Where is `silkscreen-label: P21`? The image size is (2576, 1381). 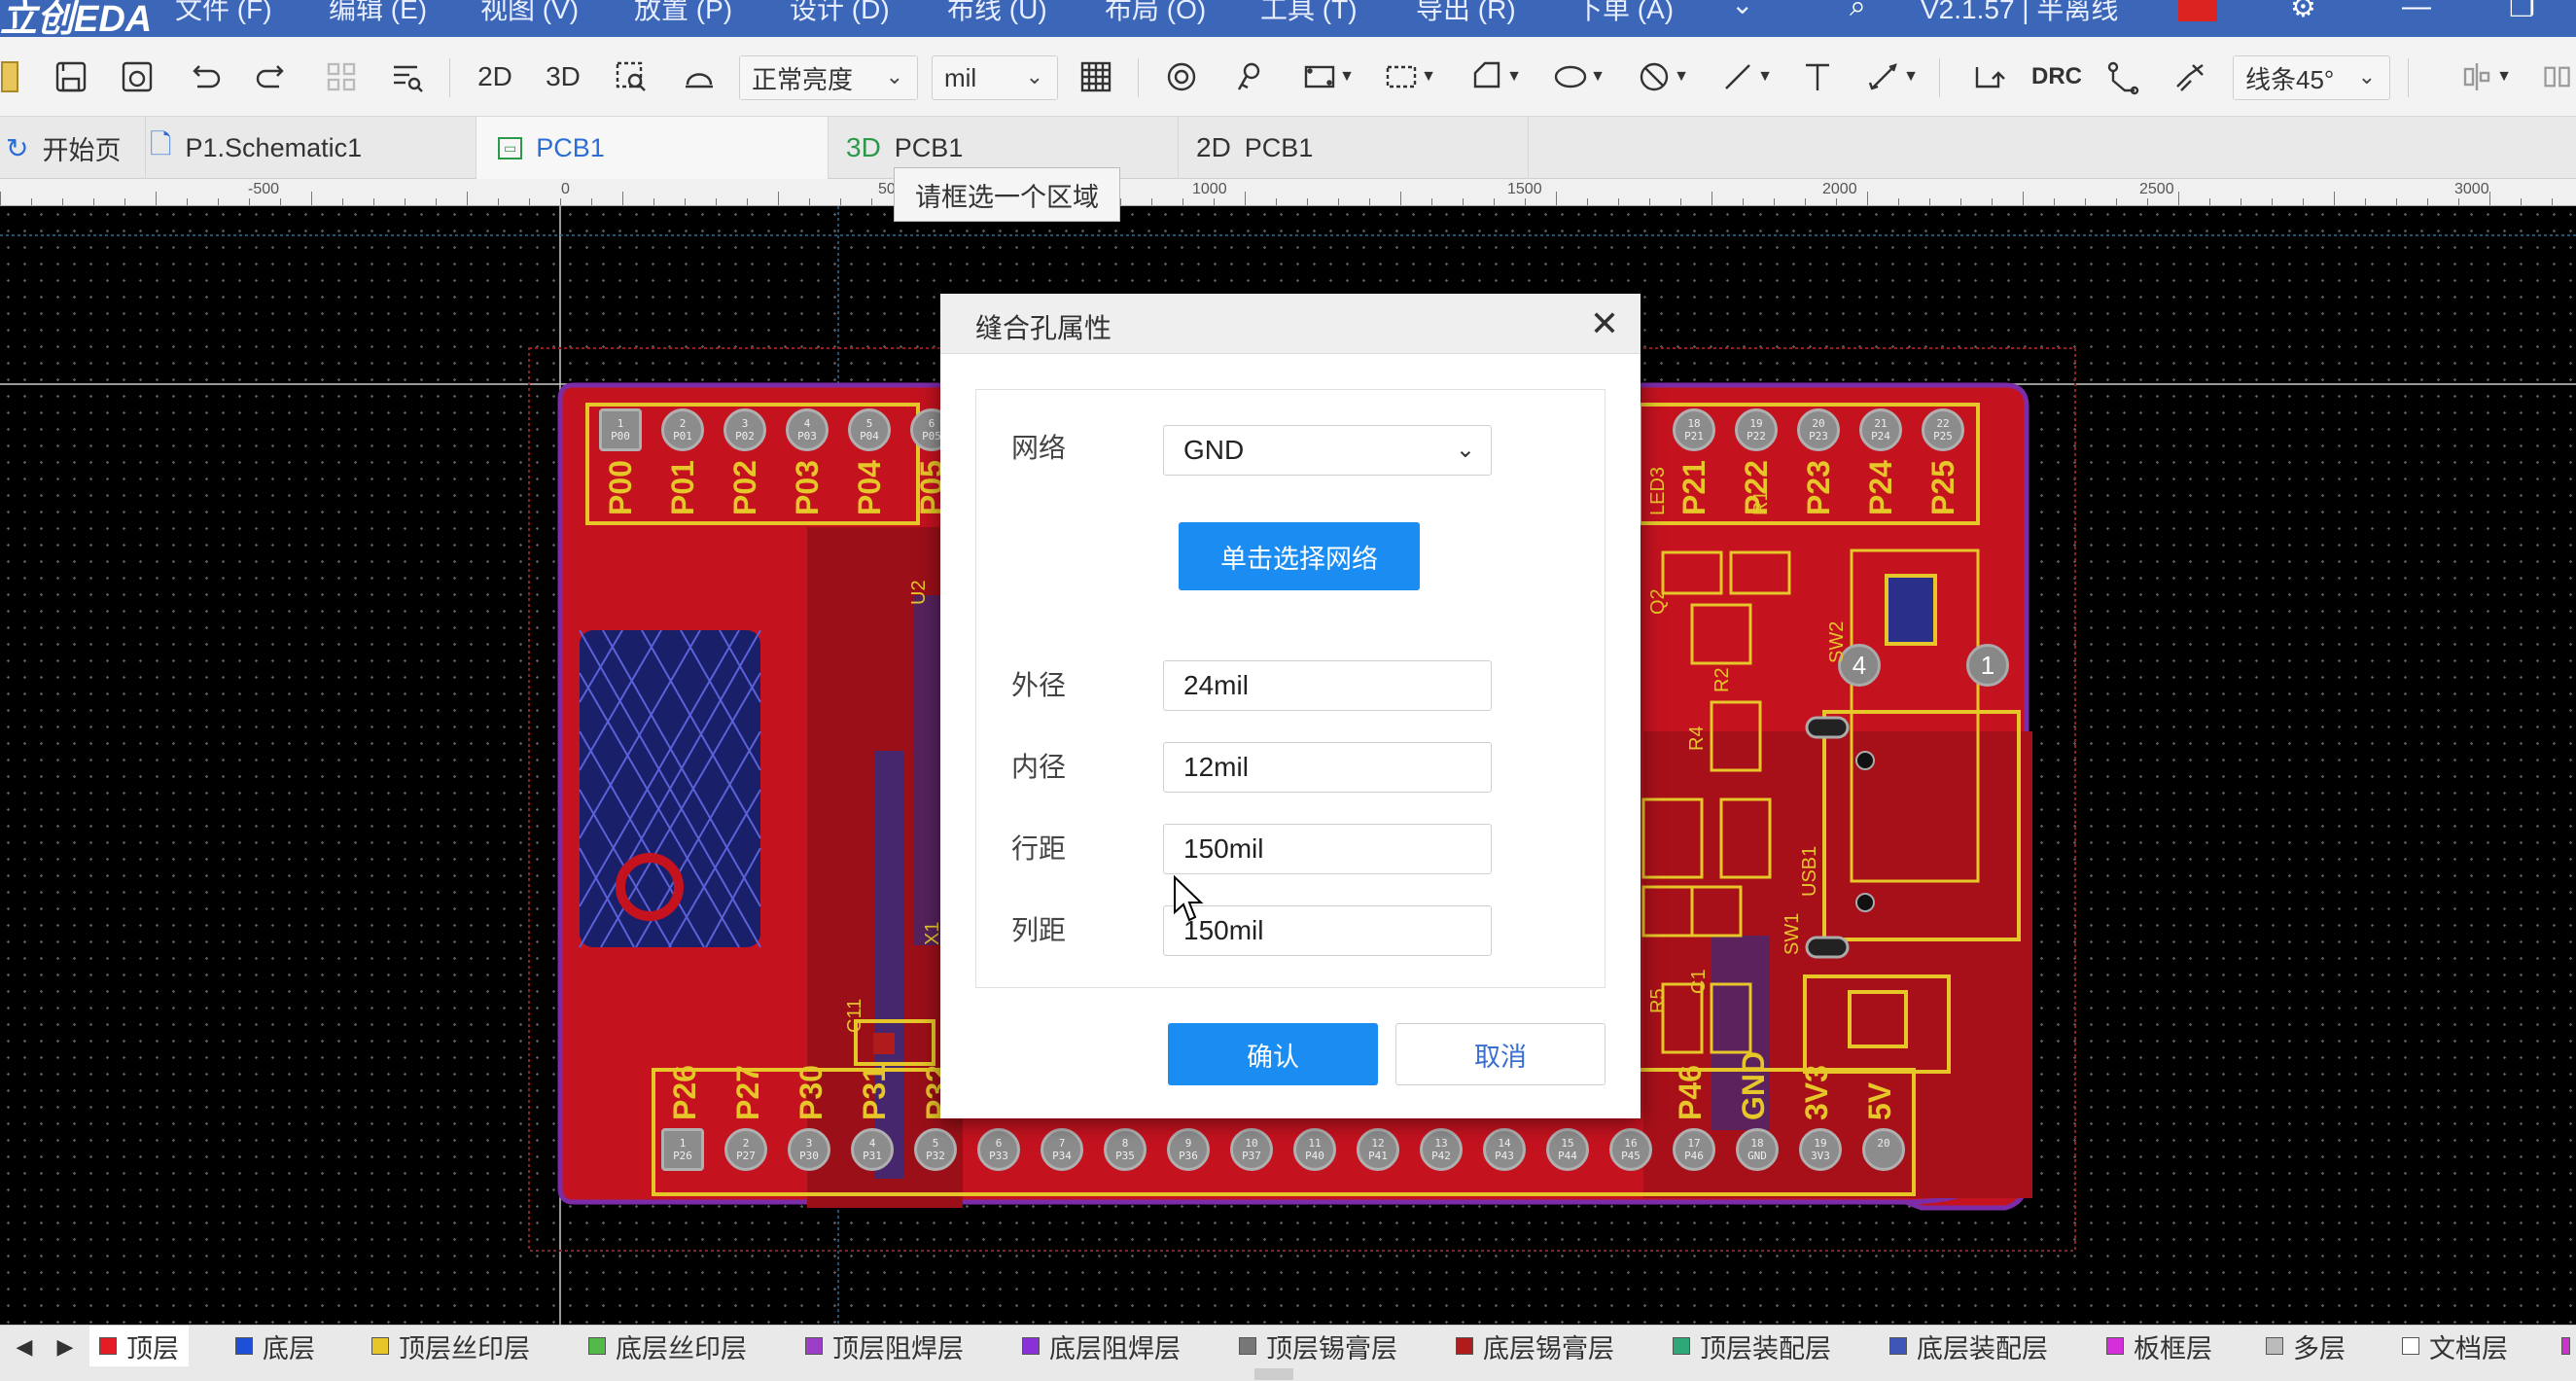
silkscreen-label: P21 is located at coordinates (1693, 488).